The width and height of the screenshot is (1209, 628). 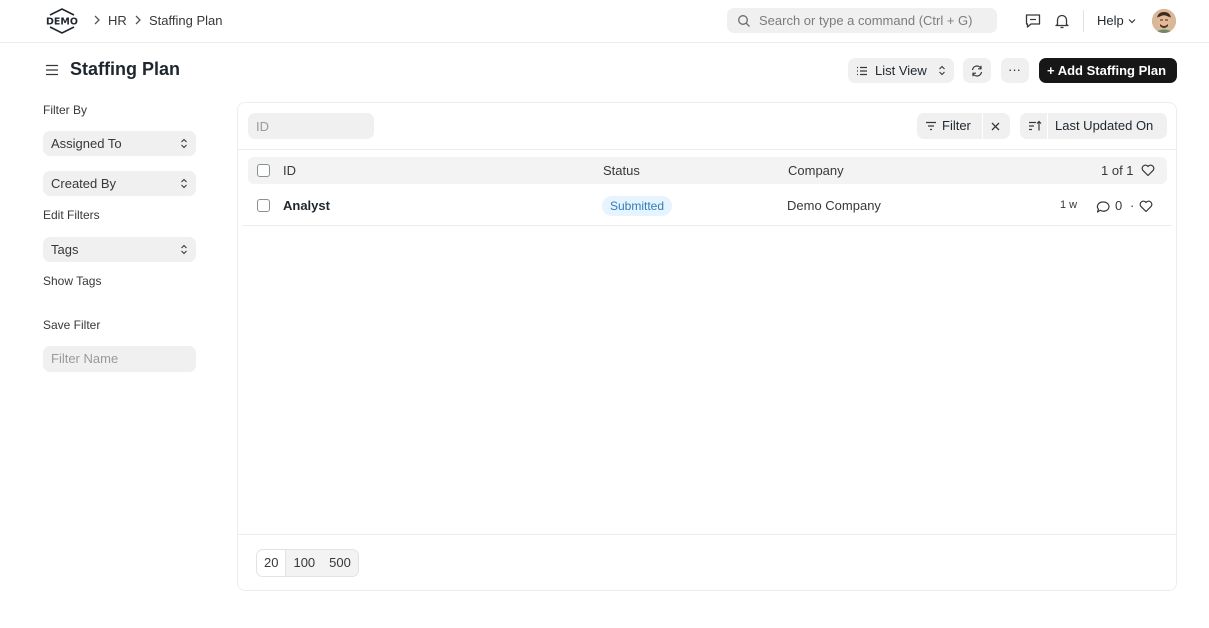 What do you see at coordinates (289, 170) in the screenshot?
I see `column-header-id: ID` at bounding box center [289, 170].